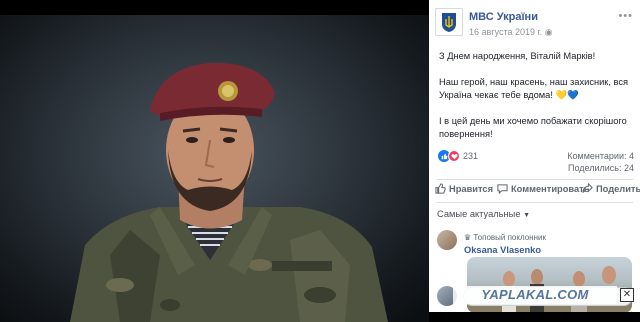 The height and width of the screenshot is (322, 640). What do you see at coordinates (587, 188) in the screenshot?
I see `share-icon` at bounding box center [587, 188].